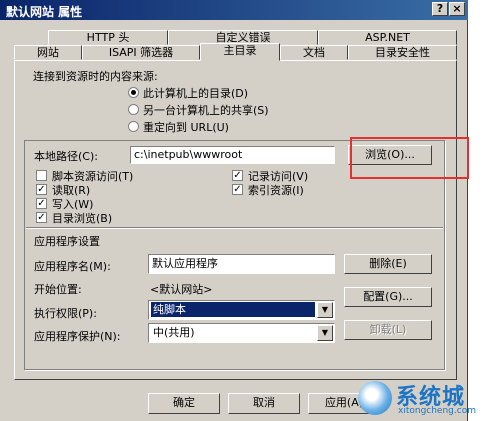 The width and height of the screenshot is (500, 421). What do you see at coordinates (237, 175) in the screenshot?
I see `checkbox-log-visits: ✓` at bounding box center [237, 175].